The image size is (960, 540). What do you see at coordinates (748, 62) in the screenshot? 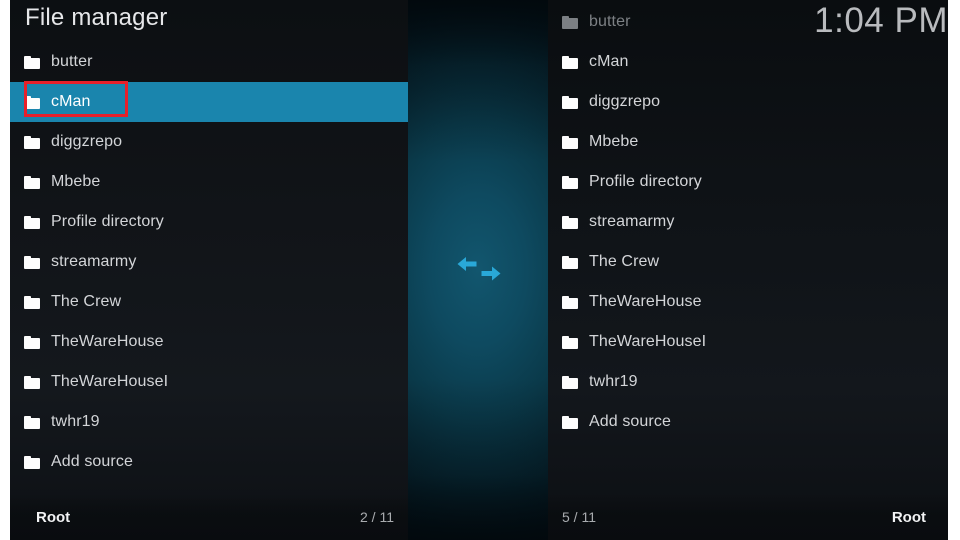
I see `list-item: cMan` at bounding box center [748, 62].